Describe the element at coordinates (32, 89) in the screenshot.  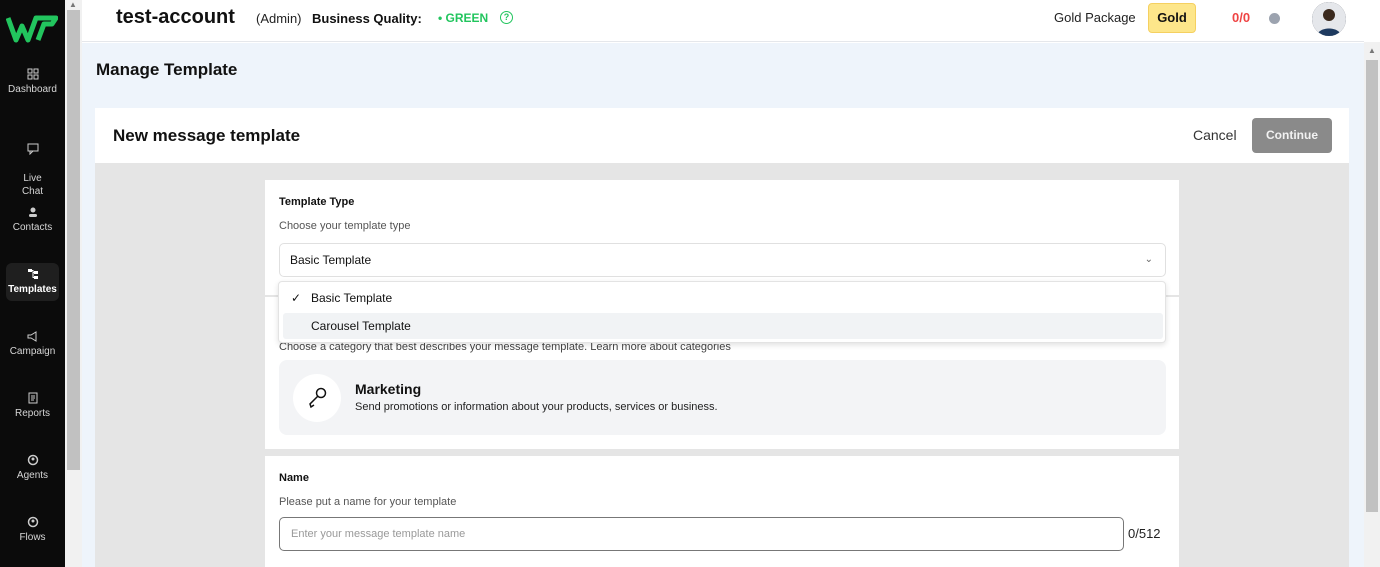
I see `sidebar-item-label: Dashboard` at that location.